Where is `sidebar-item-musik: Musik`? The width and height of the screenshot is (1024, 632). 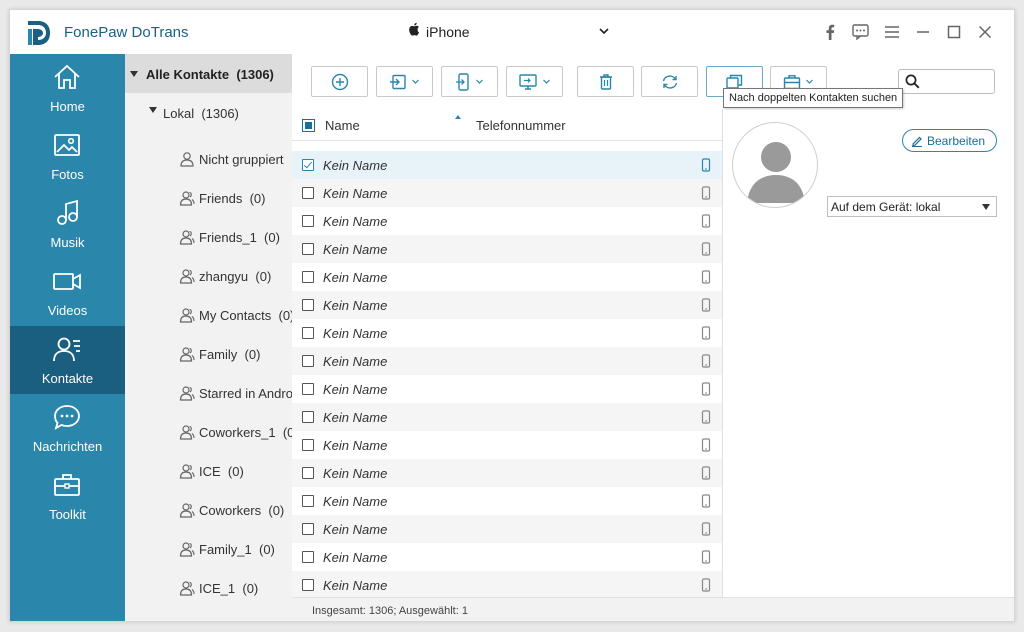
sidebar-item-musik: Musik is located at coordinates (67, 224).